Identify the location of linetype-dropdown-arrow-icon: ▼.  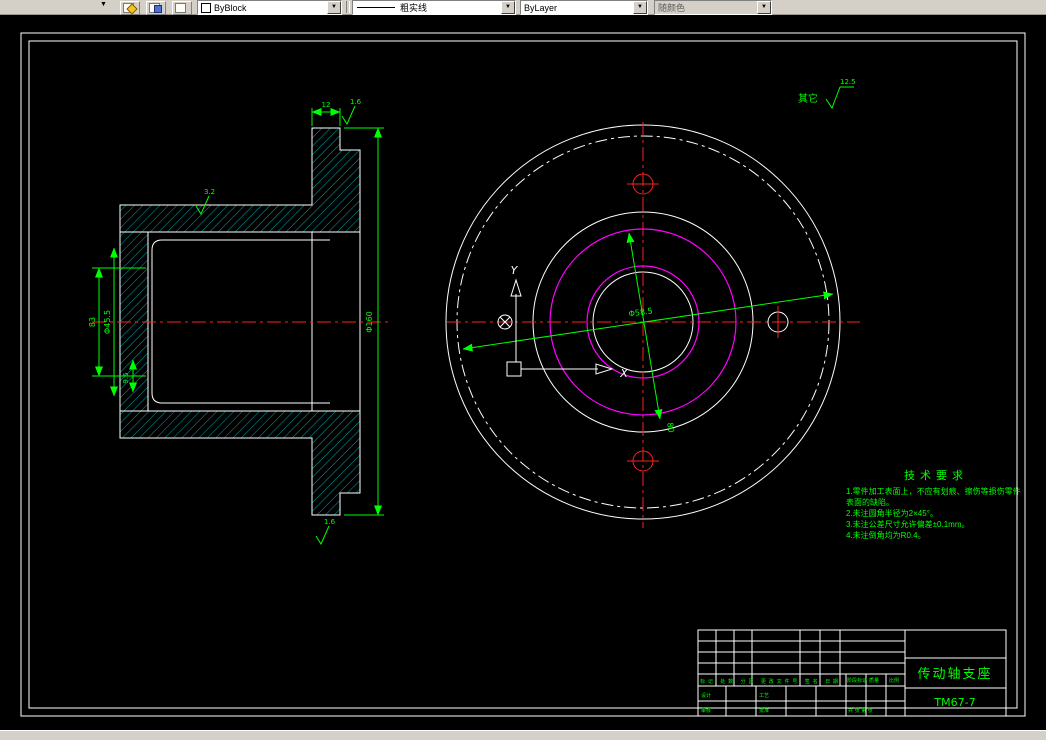
(508, 7).